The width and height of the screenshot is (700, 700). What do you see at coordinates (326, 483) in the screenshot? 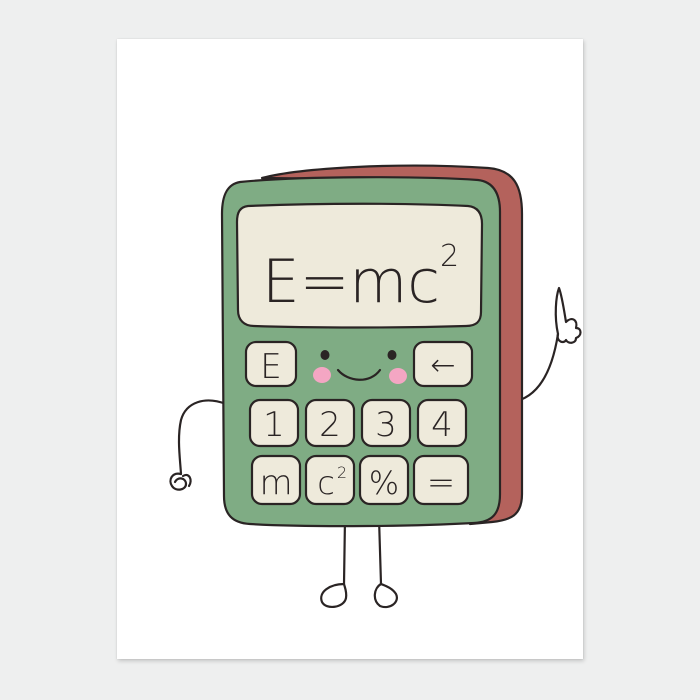
I see `key-c-label: c` at bounding box center [326, 483].